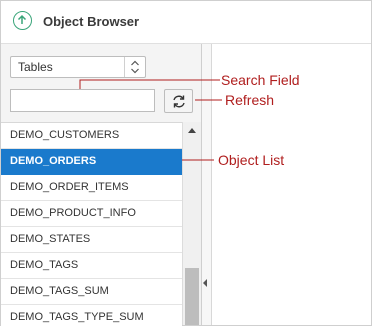 The image size is (372, 326). I want to click on search-field-callout: Search Field, so click(260, 80).